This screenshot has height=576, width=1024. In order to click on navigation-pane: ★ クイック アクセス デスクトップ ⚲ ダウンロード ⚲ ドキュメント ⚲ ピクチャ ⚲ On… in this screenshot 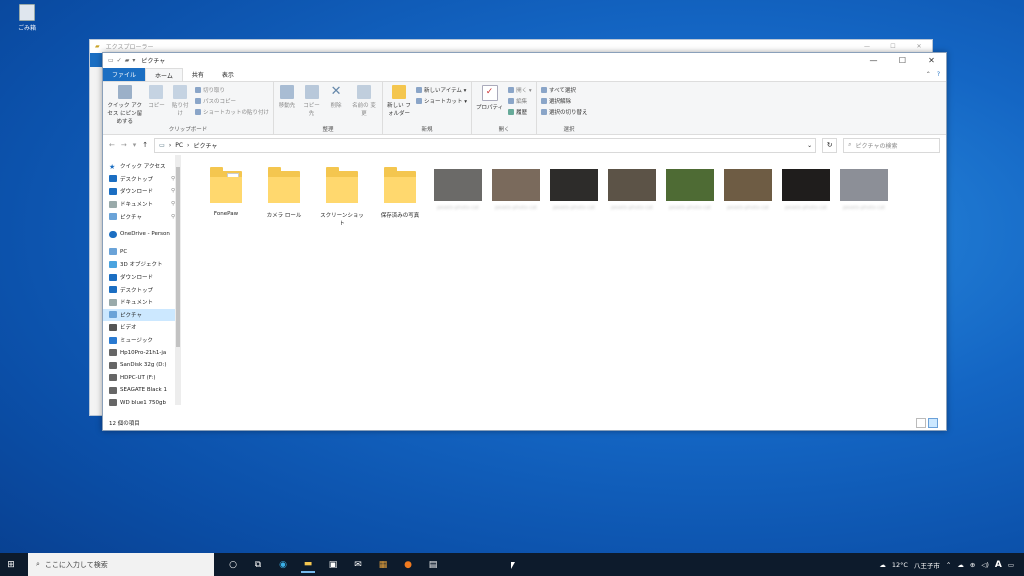, I will do `click(142, 282)`.